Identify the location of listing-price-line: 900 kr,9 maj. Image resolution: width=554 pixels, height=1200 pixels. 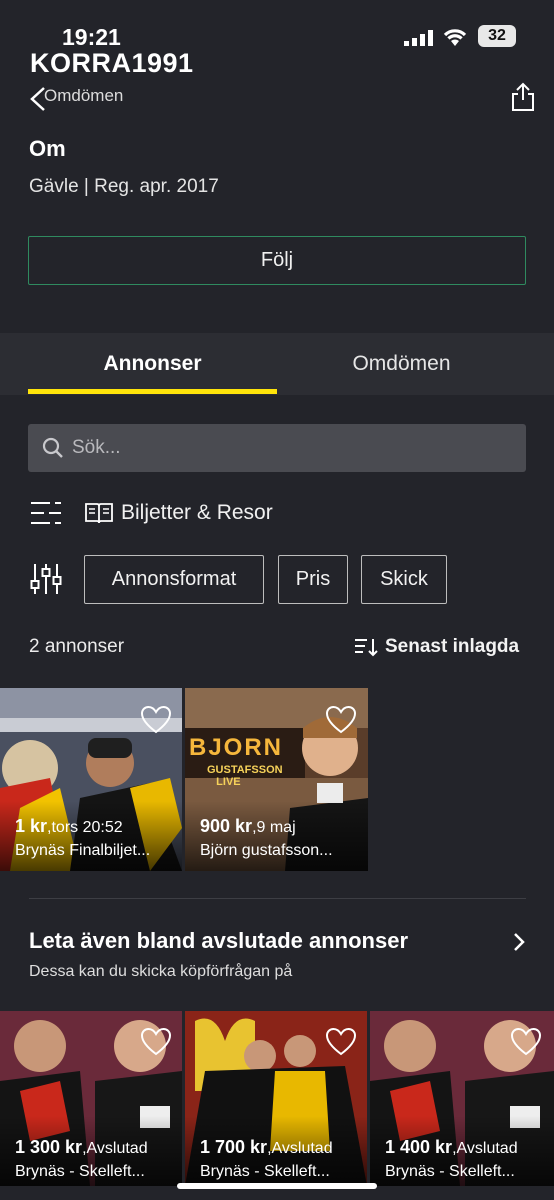
(248, 826).